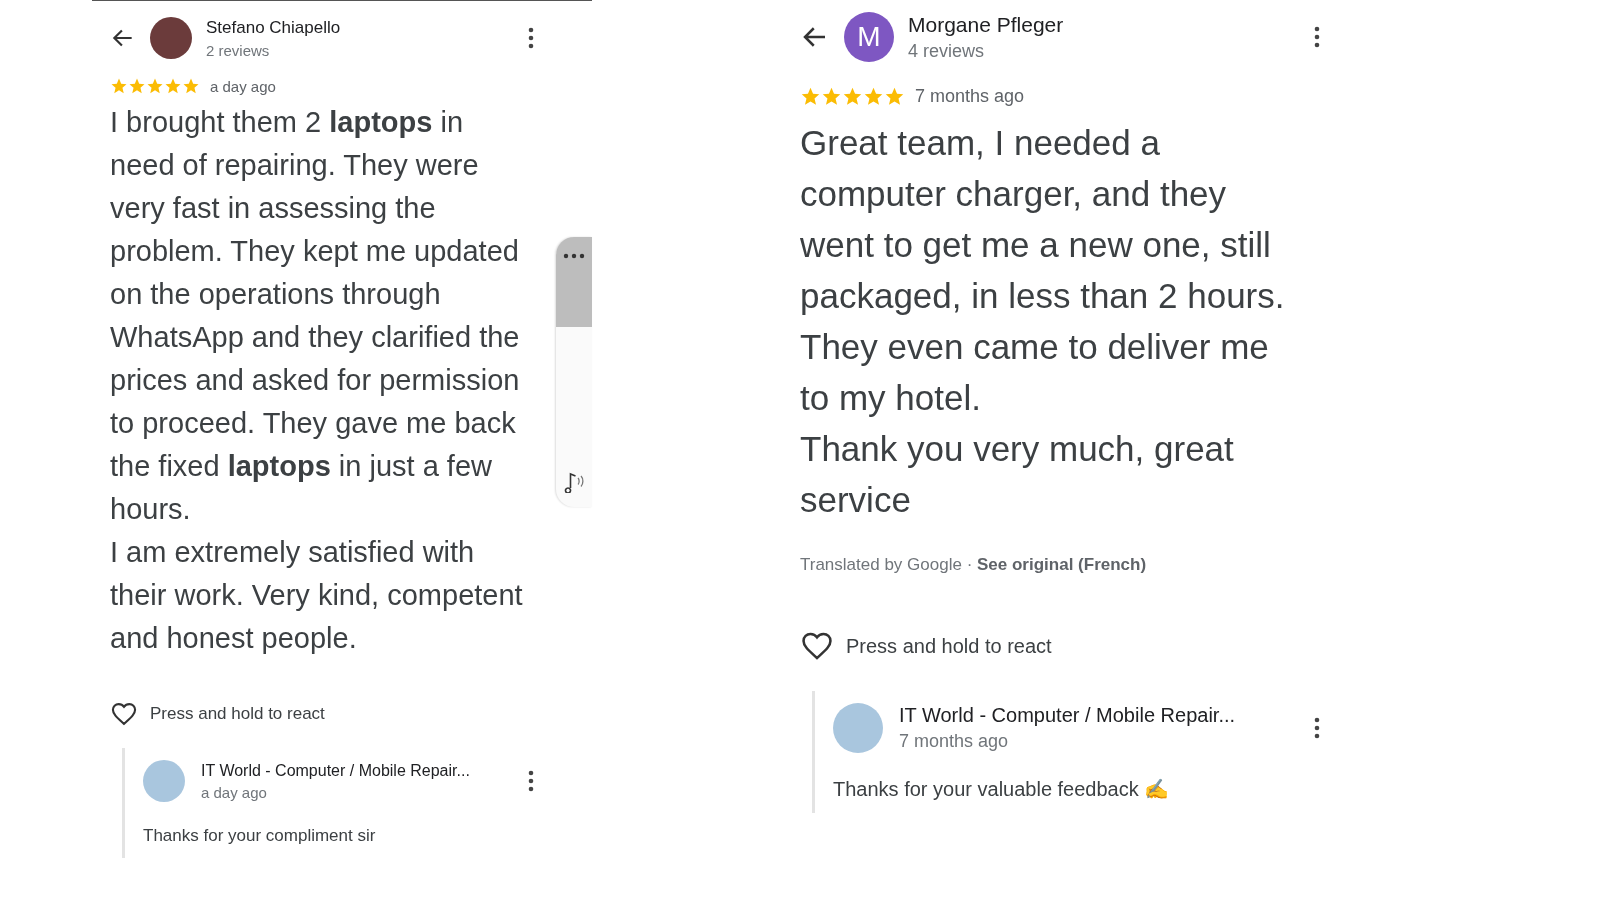  What do you see at coordinates (887, 564) in the screenshot?
I see `translation-note: Translated by Google ·` at bounding box center [887, 564].